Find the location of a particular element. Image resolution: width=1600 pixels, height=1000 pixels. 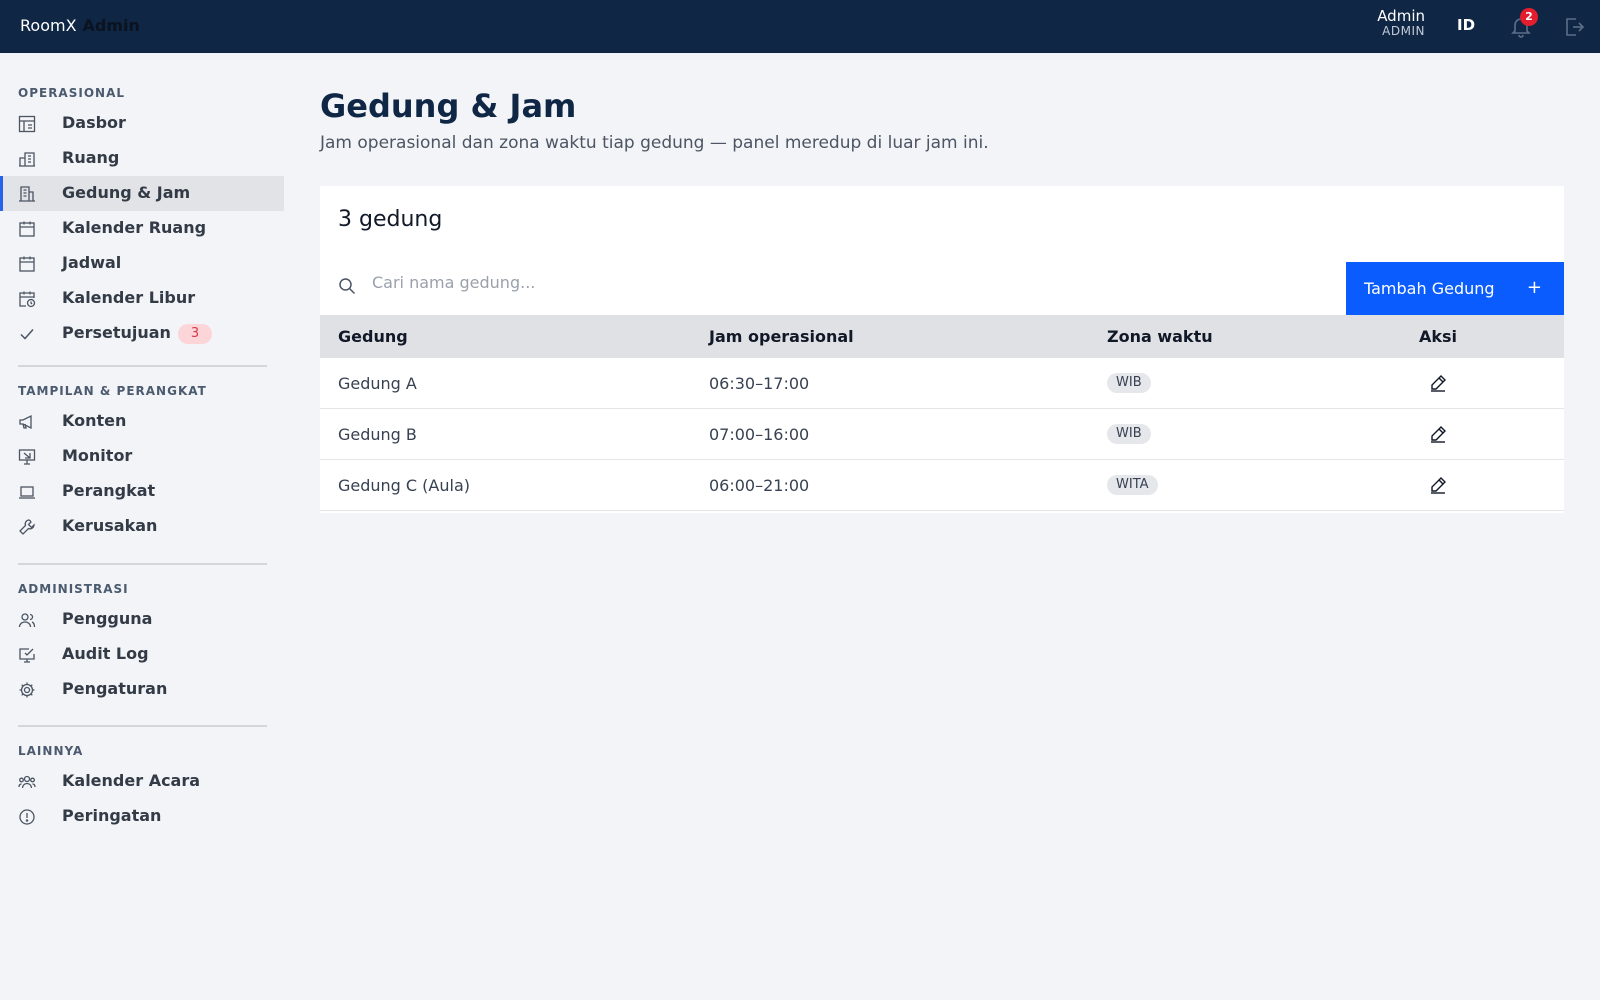

building-name: Gedung B is located at coordinates (377, 434).